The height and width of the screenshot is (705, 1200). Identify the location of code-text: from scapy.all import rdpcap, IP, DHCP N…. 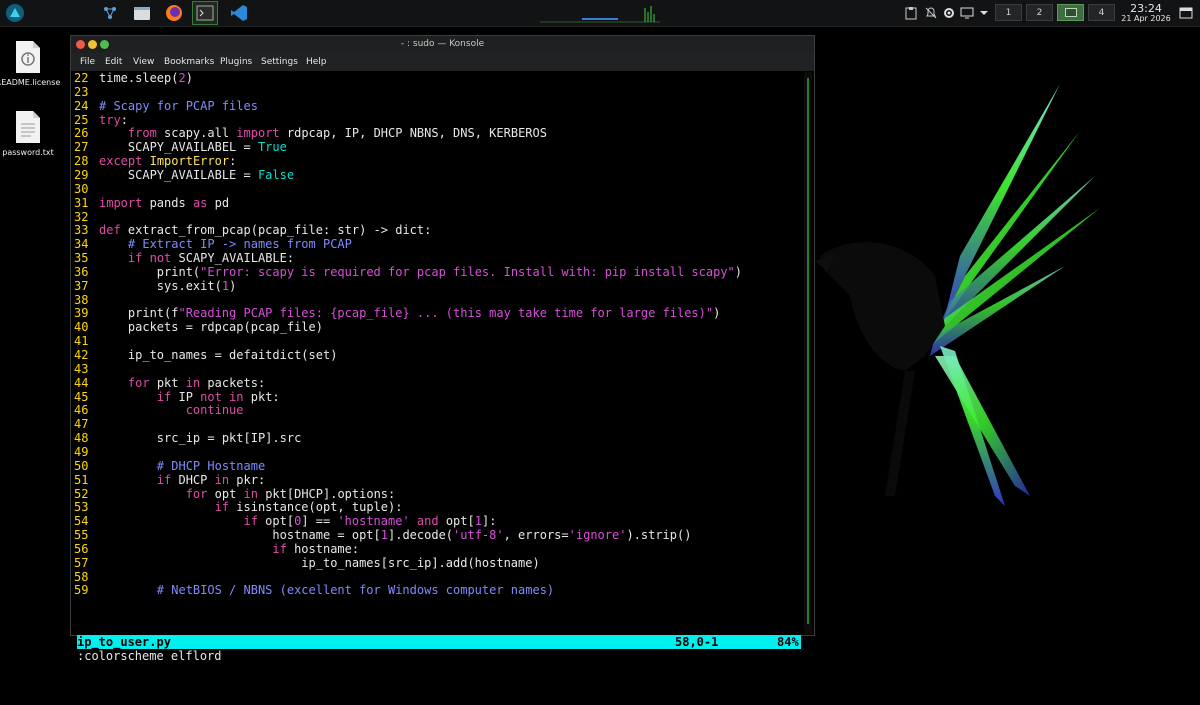
(337, 133).